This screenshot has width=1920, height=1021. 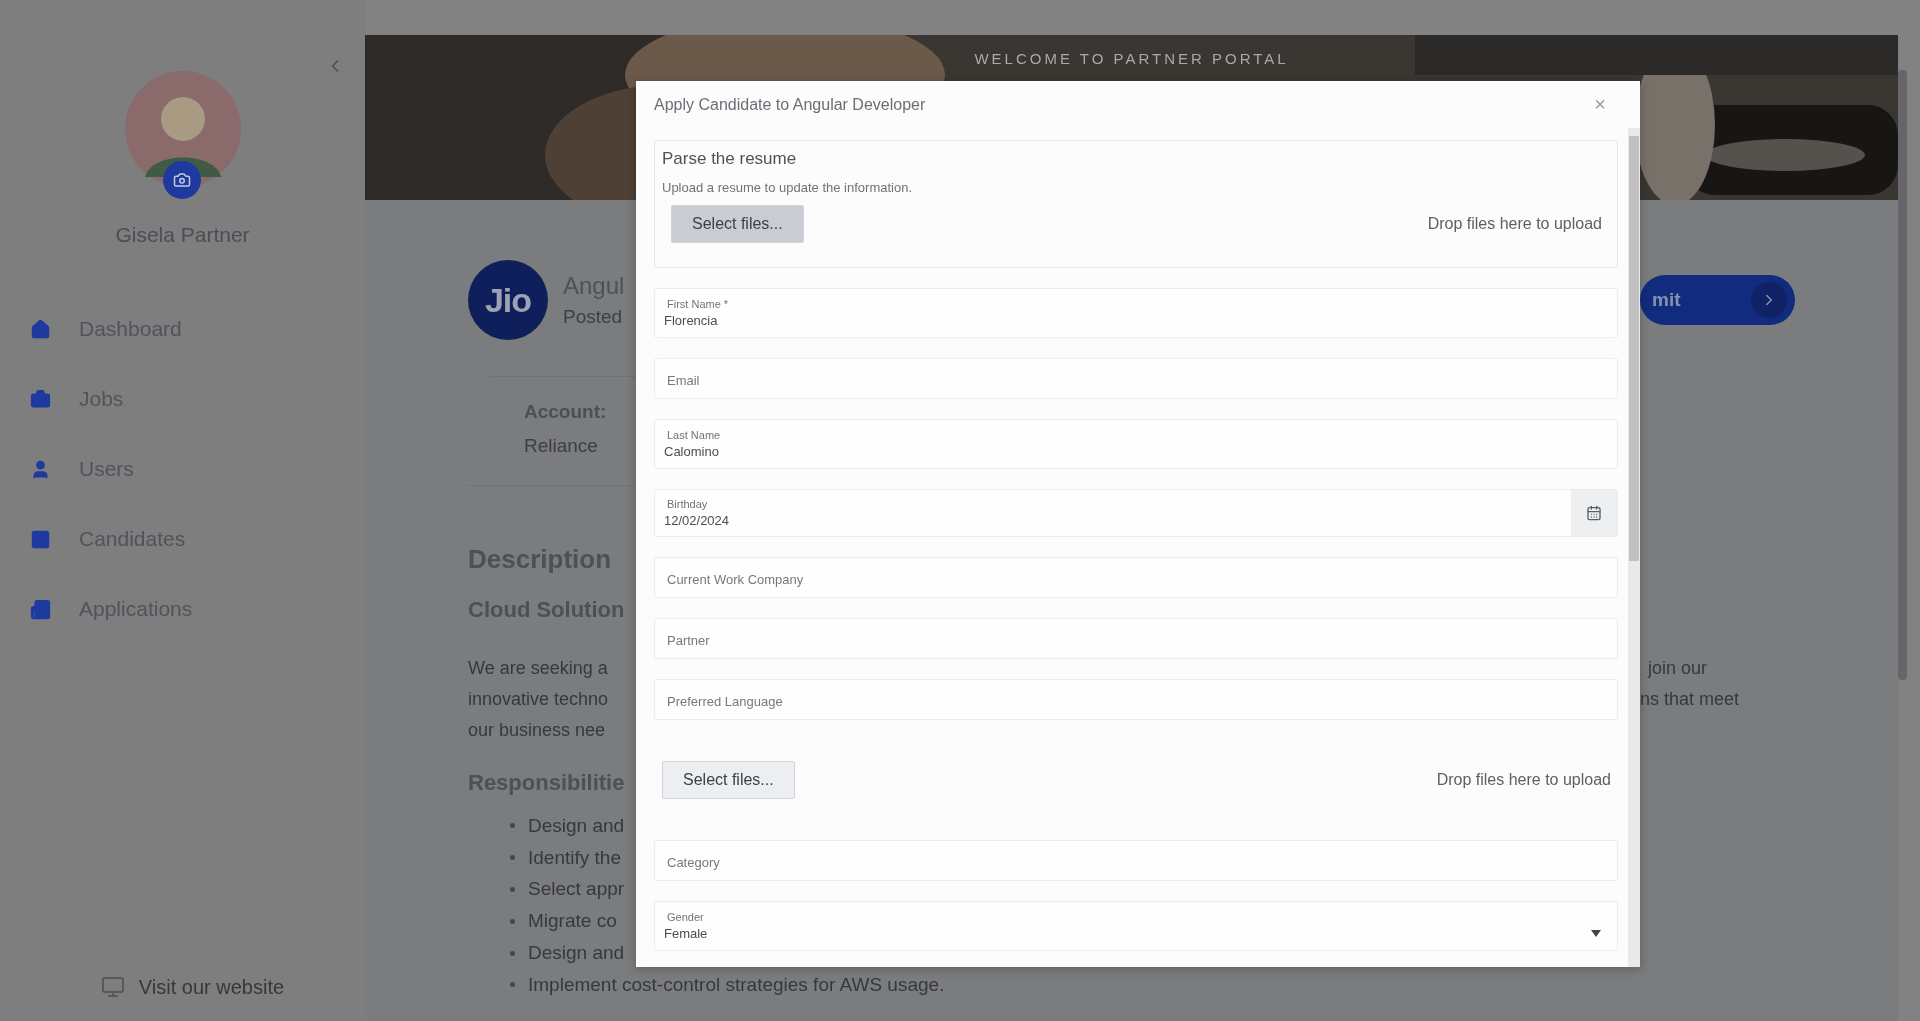 I want to click on text-input: Category, so click(x=1136, y=860).